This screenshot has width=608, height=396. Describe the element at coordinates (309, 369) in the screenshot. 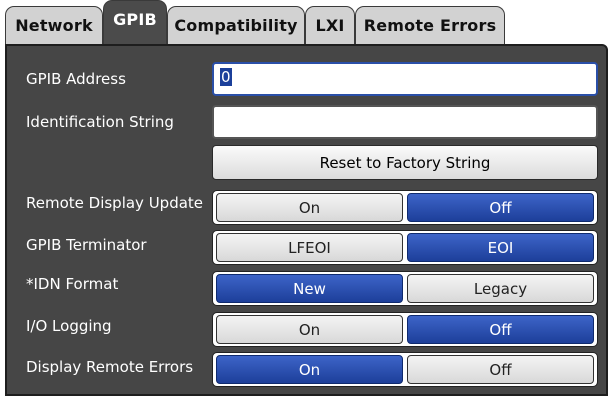

I see `display-remote-errors-on-option: On` at that location.